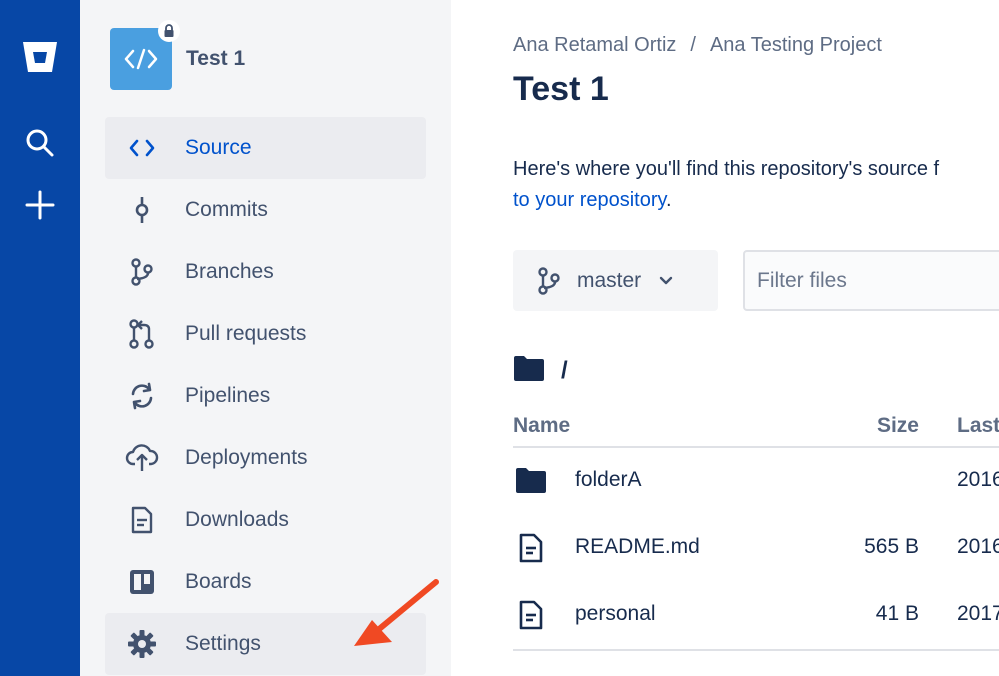  Describe the element at coordinates (978, 426) in the screenshot. I see `column-last-header: Last` at that location.